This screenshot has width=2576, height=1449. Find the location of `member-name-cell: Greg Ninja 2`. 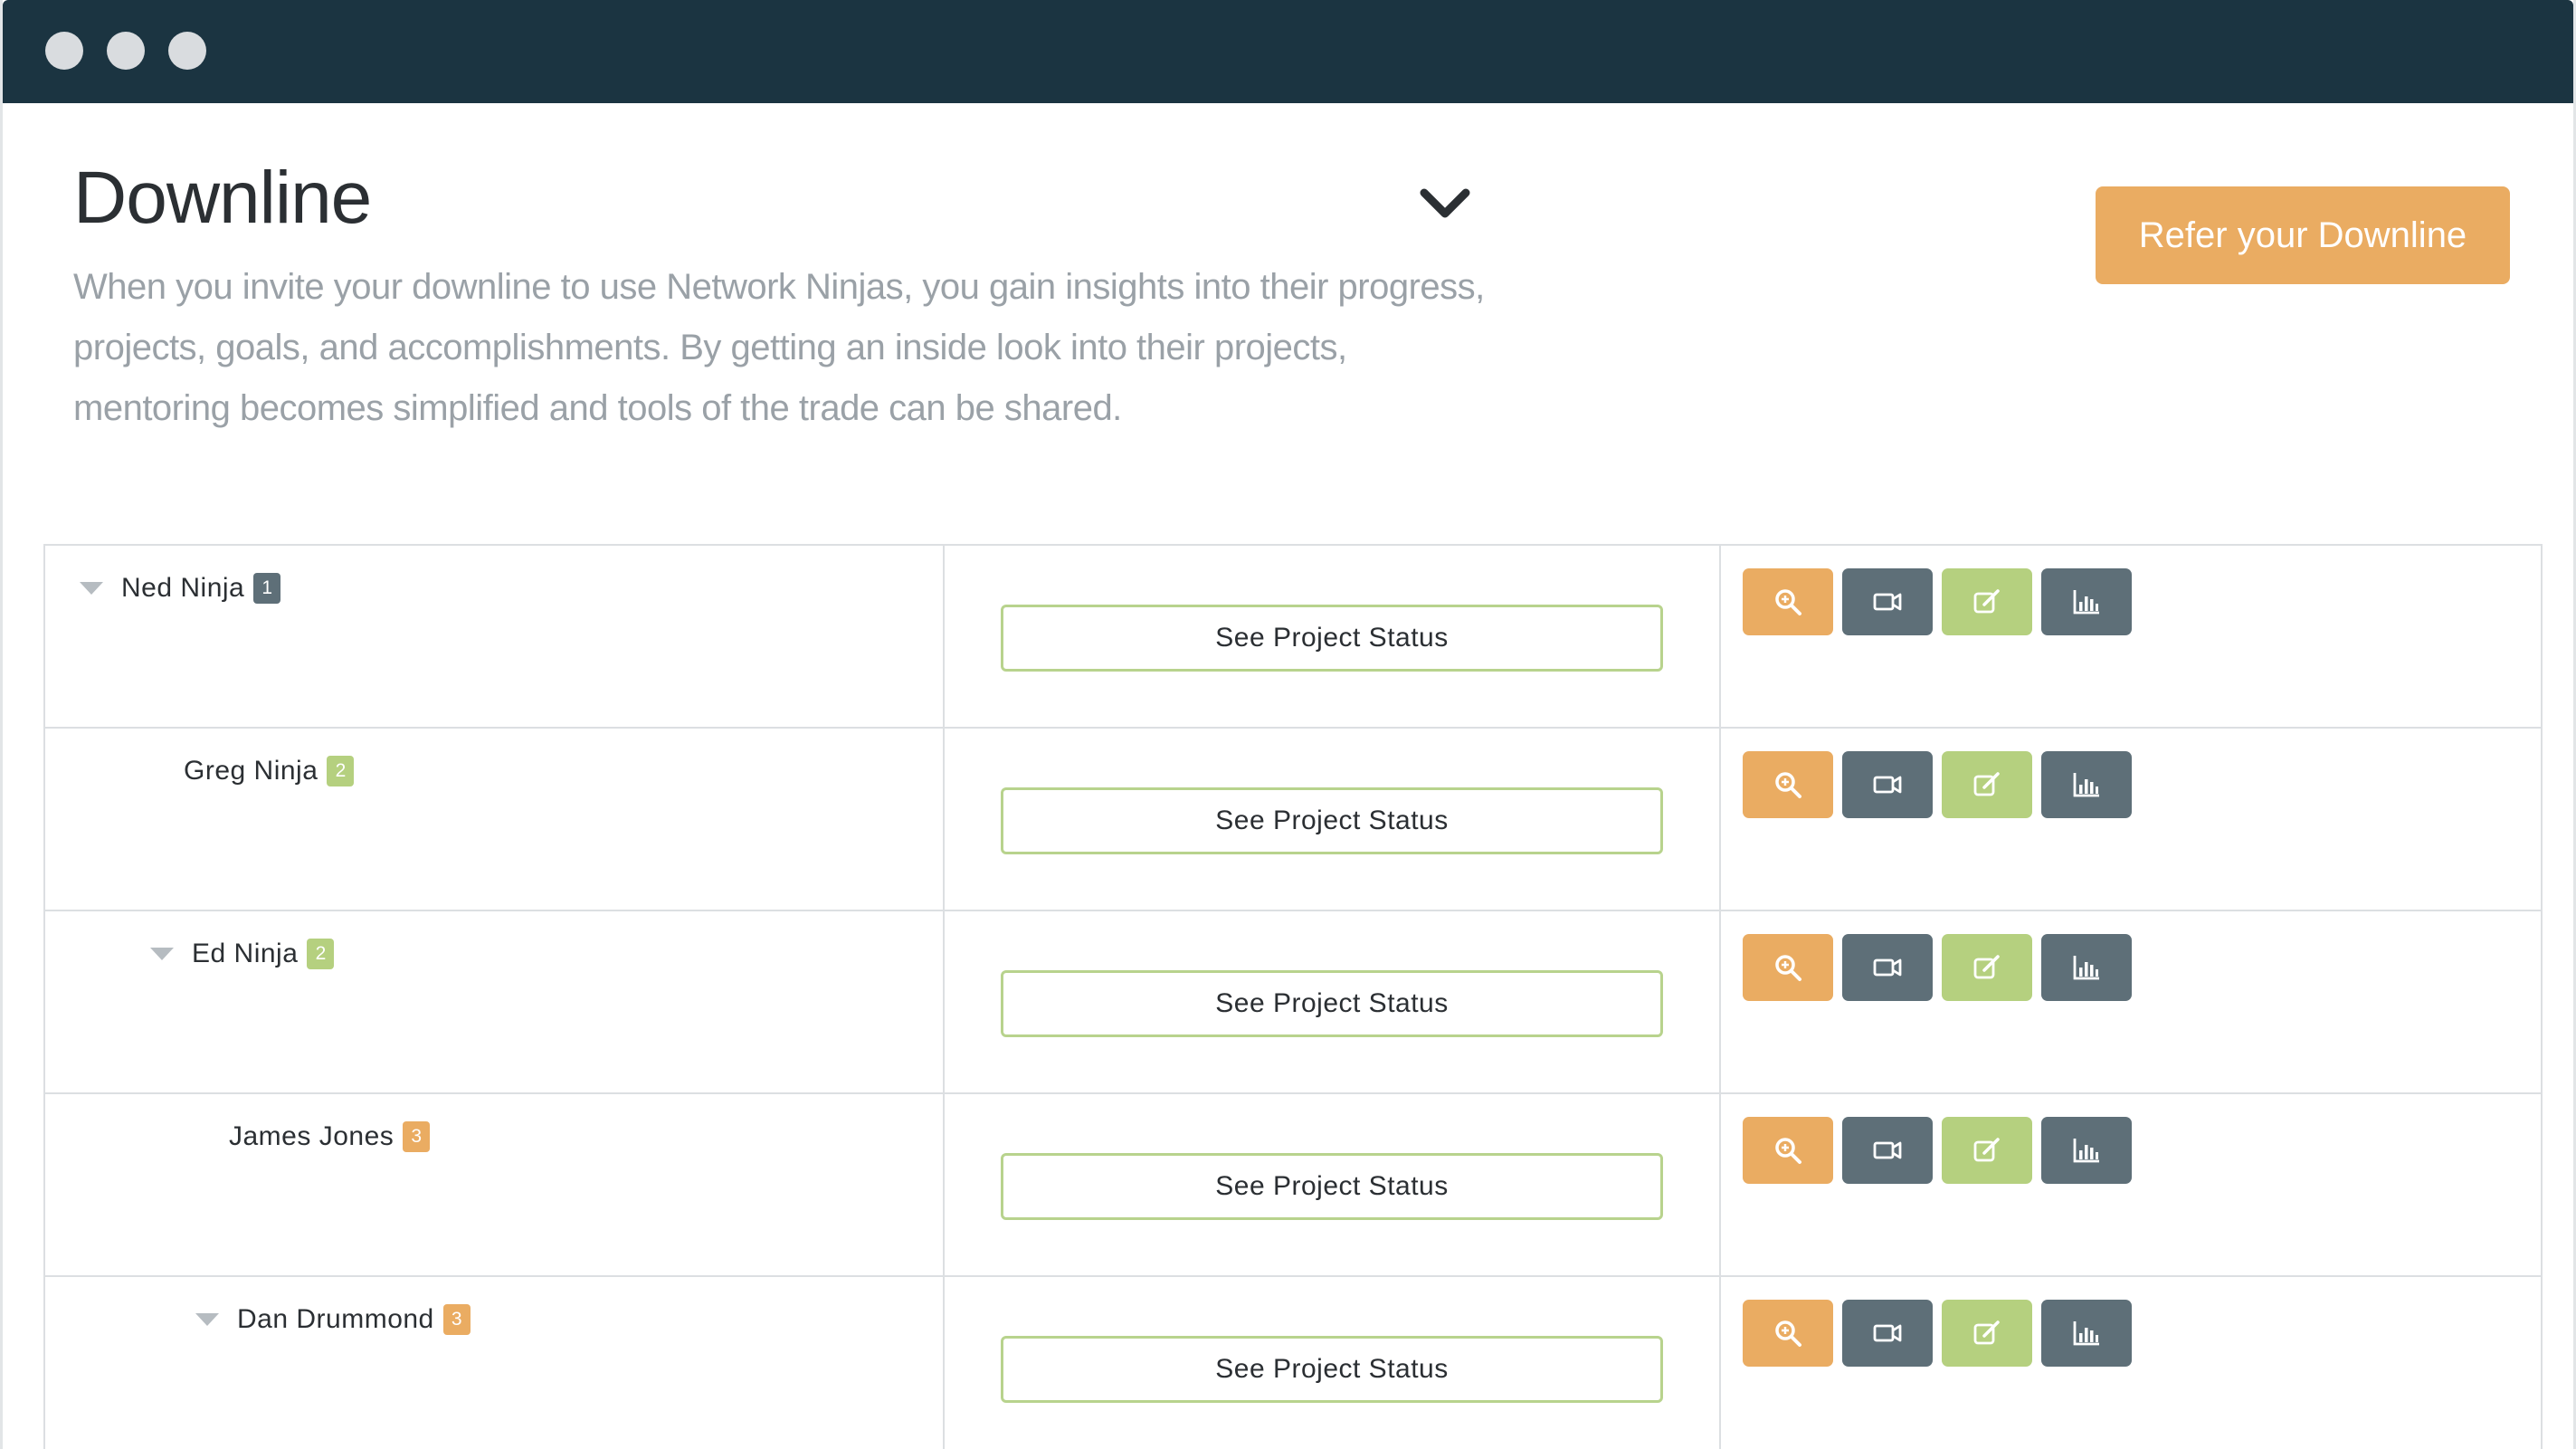

member-name-cell: Greg Ninja 2 is located at coordinates (270, 771).